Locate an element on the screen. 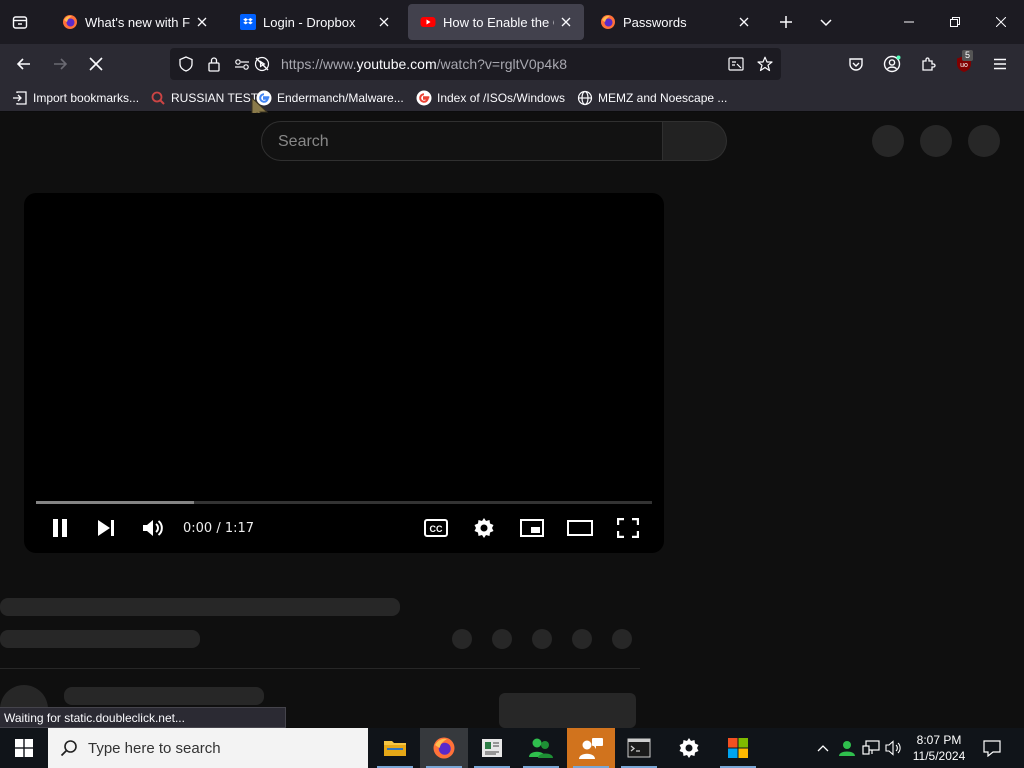 The image size is (1024, 768). new-tab-icon is located at coordinates (786, 22).